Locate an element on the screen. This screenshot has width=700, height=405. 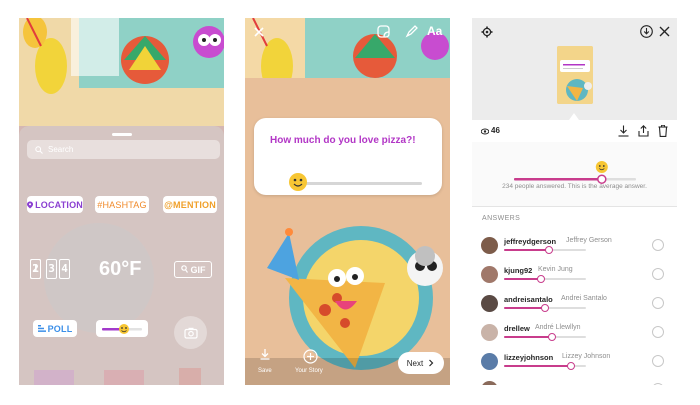
next-button: Next is located at coordinates (421, 363).